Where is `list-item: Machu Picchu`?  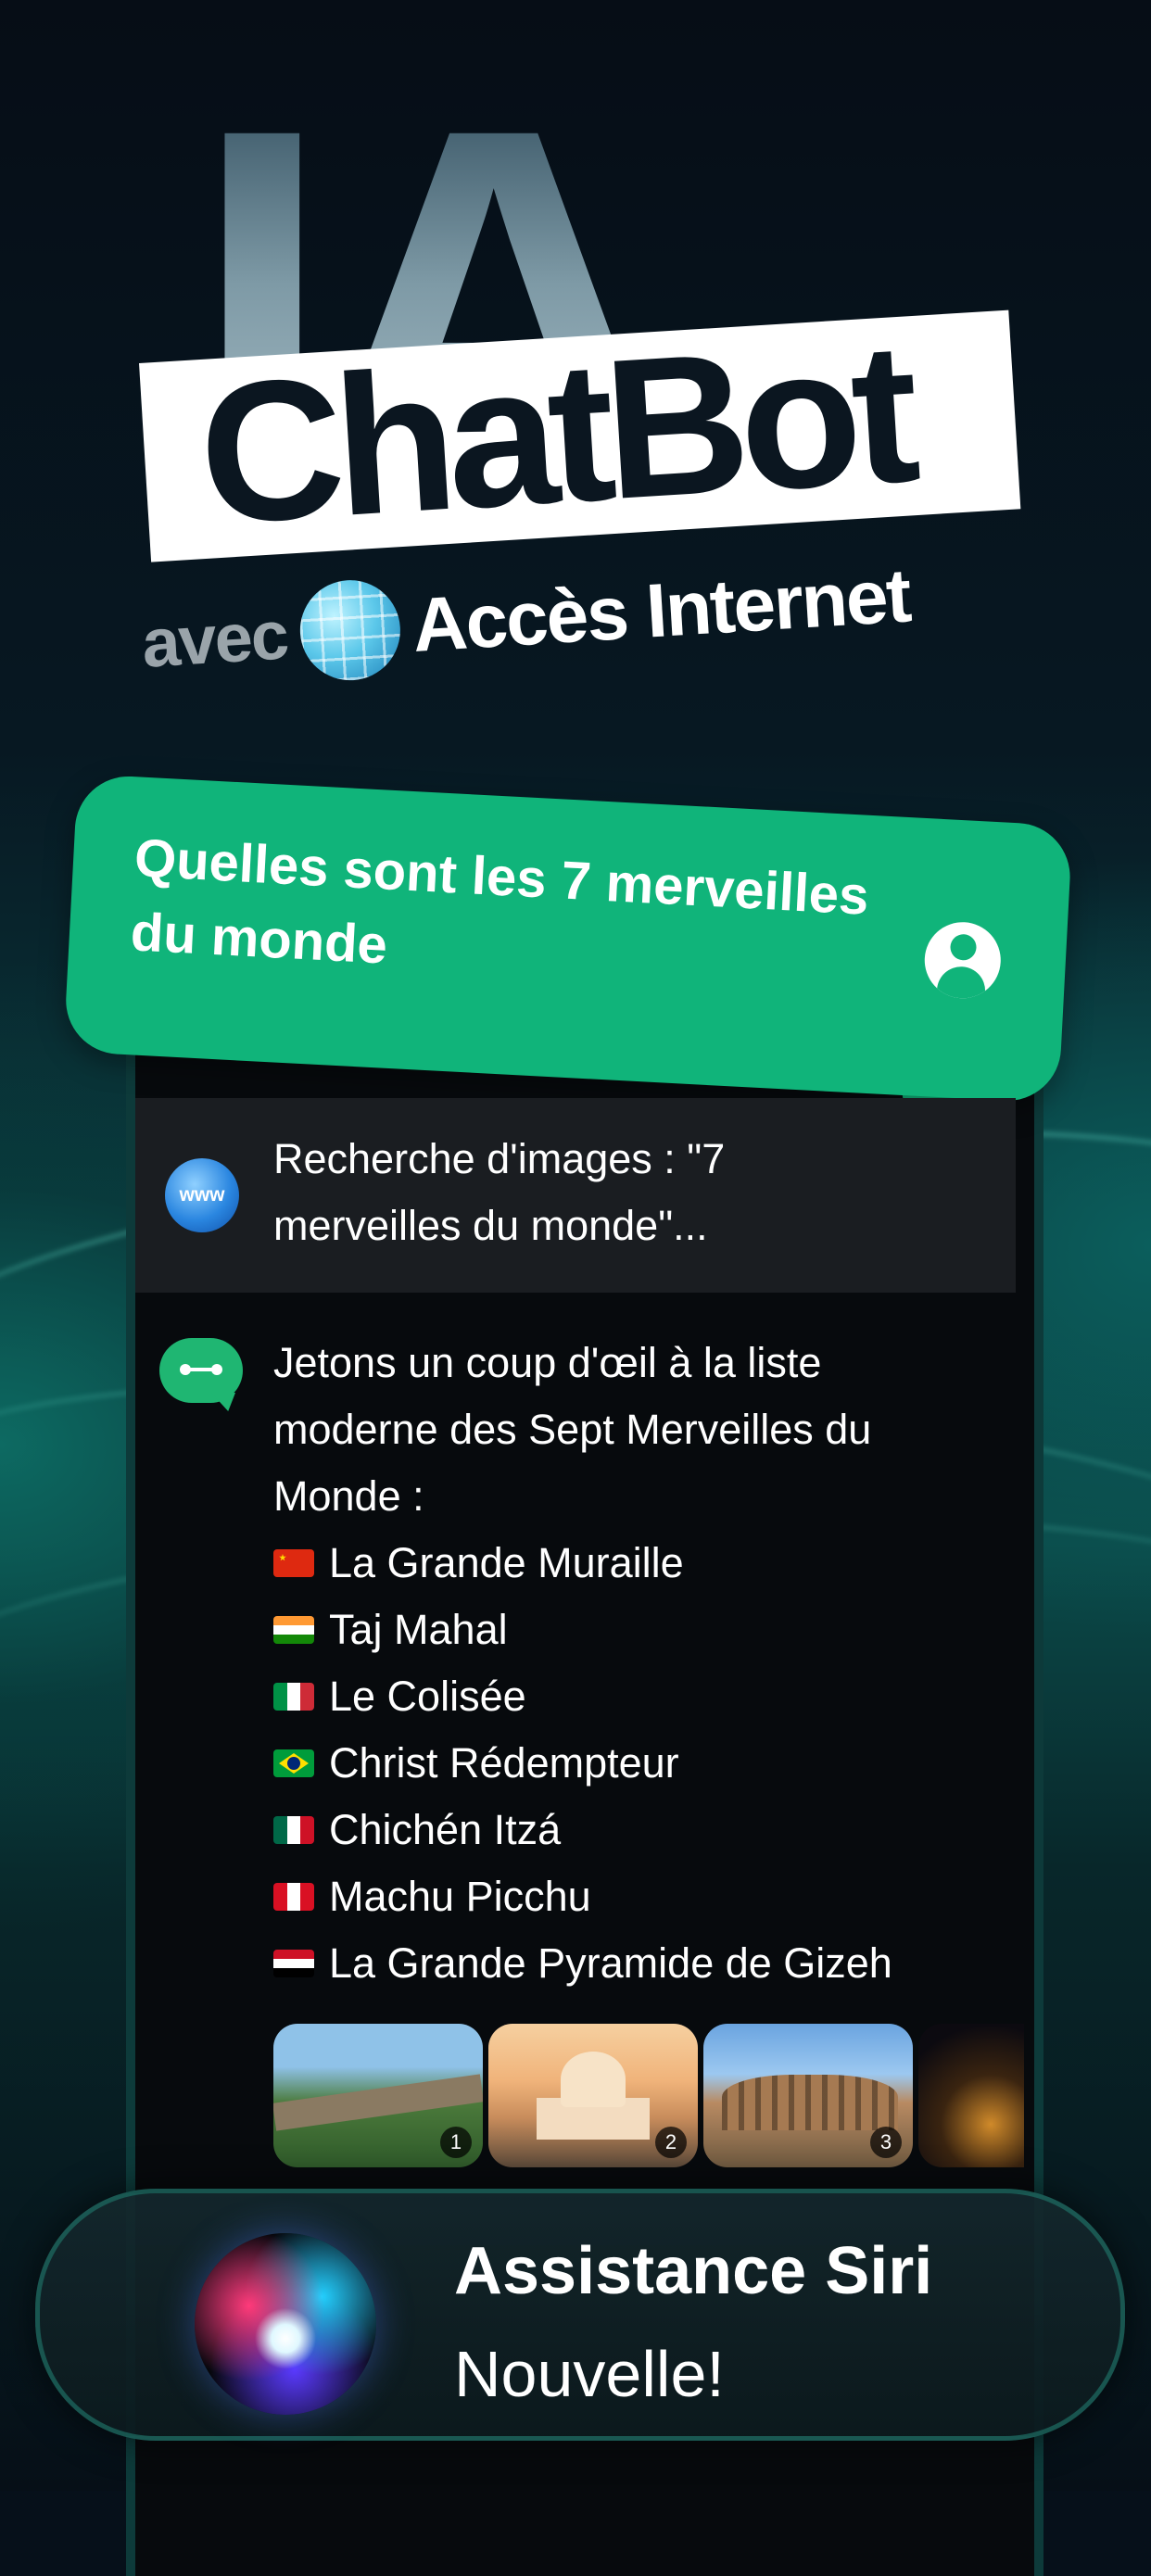 list-item: Machu Picchu is located at coordinates (634, 1896).